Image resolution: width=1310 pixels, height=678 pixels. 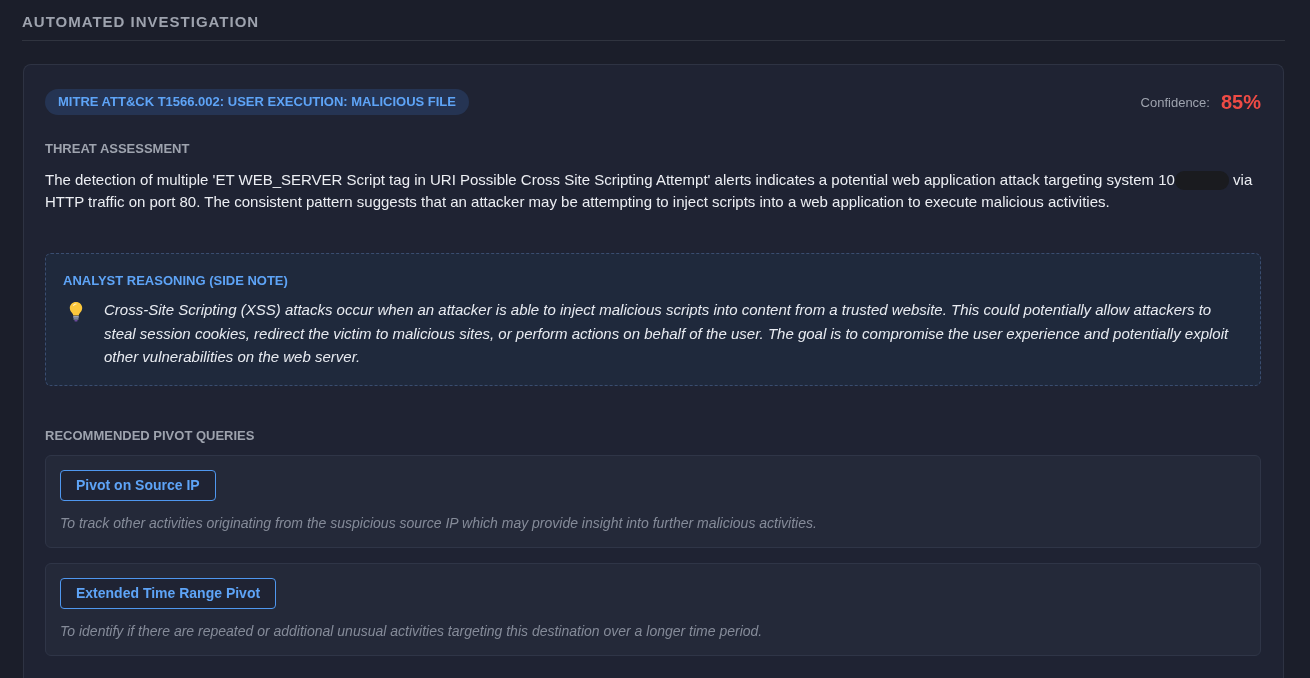 What do you see at coordinates (141, 22) in the screenshot?
I see `section-title: AUTOMATED INVESTIGATION` at bounding box center [141, 22].